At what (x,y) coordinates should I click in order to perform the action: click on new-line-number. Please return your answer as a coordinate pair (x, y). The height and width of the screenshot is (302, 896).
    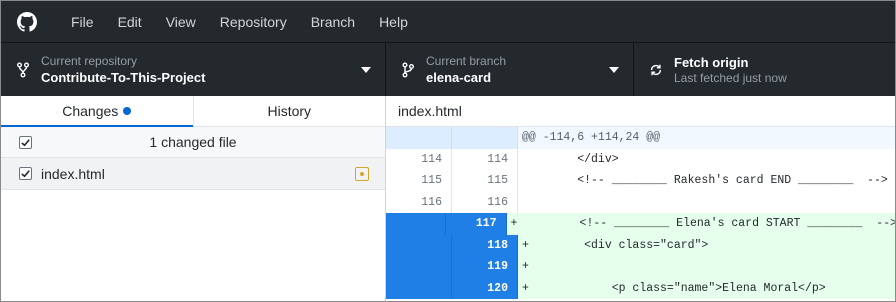
    Looking at the image, I should click on (485, 138).